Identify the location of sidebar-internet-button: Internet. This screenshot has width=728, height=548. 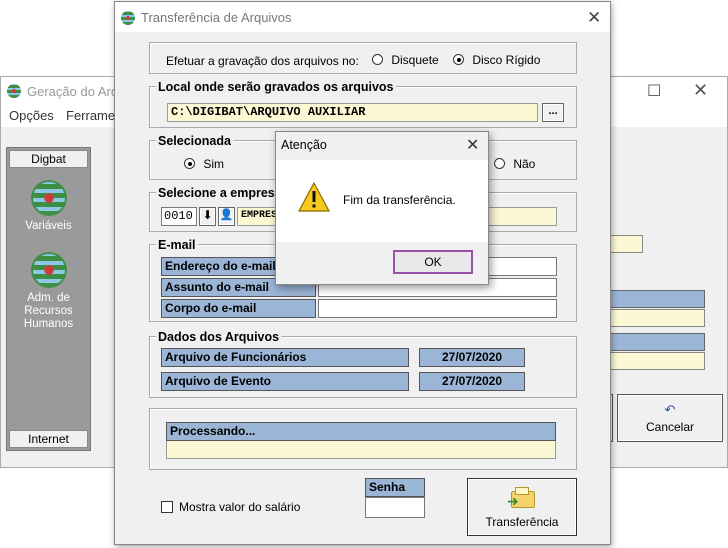
(48, 439).